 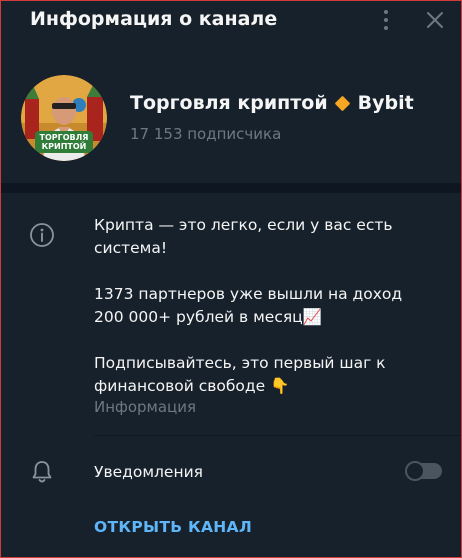 What do you see at coordinates (64, 118) in the screenshot?
I see `avatar: ТОРГОВЛЯ КРИПТОЙ` at bounding box center [64, 118].